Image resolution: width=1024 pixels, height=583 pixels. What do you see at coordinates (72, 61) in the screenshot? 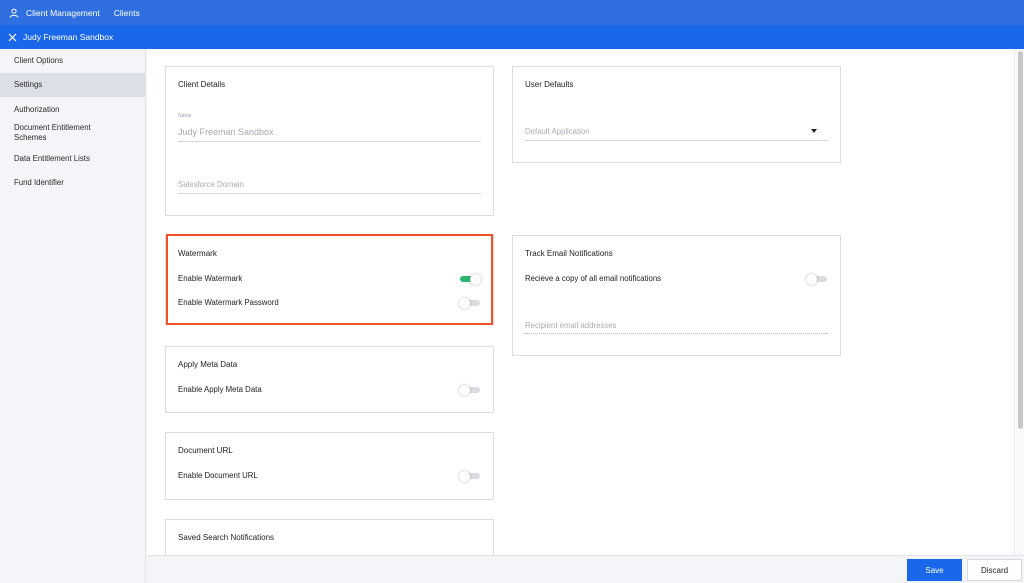
I see `sidebar-item-client-options: Client Options` at bounding box center [72, 61].